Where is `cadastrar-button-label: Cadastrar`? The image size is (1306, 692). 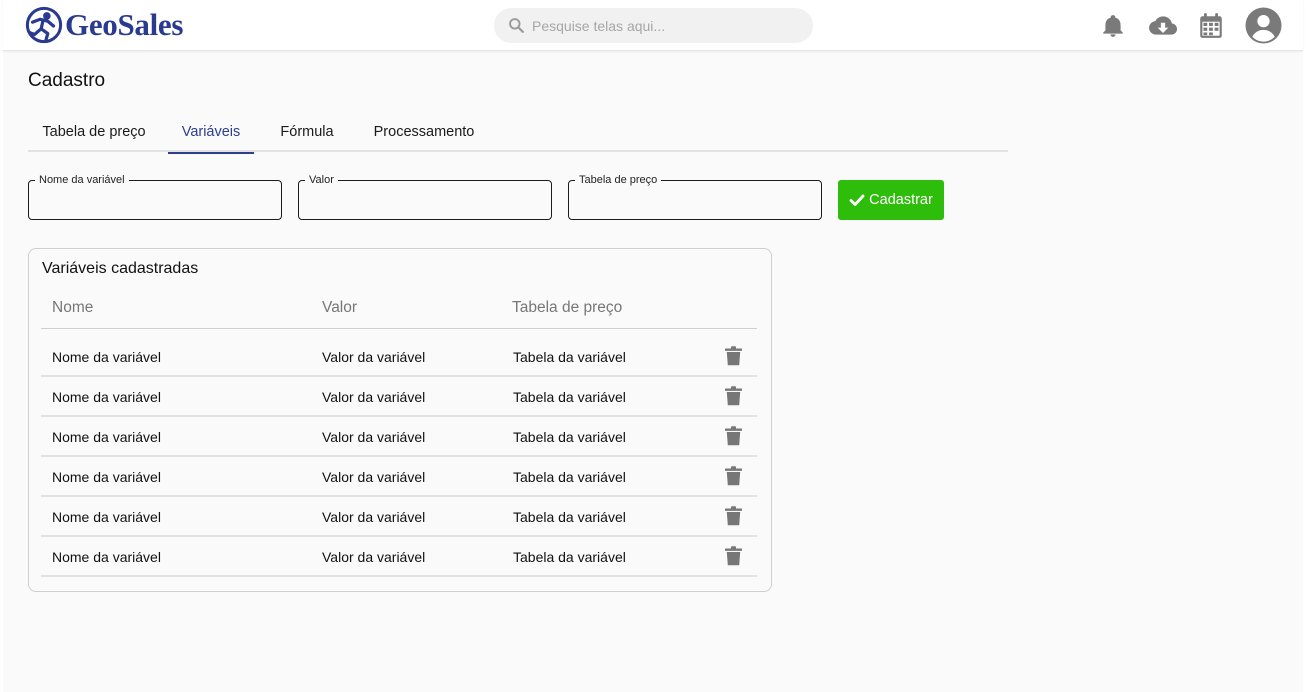
cadastrar-button-label: Cadastrar is located at coordinates (901, 200).